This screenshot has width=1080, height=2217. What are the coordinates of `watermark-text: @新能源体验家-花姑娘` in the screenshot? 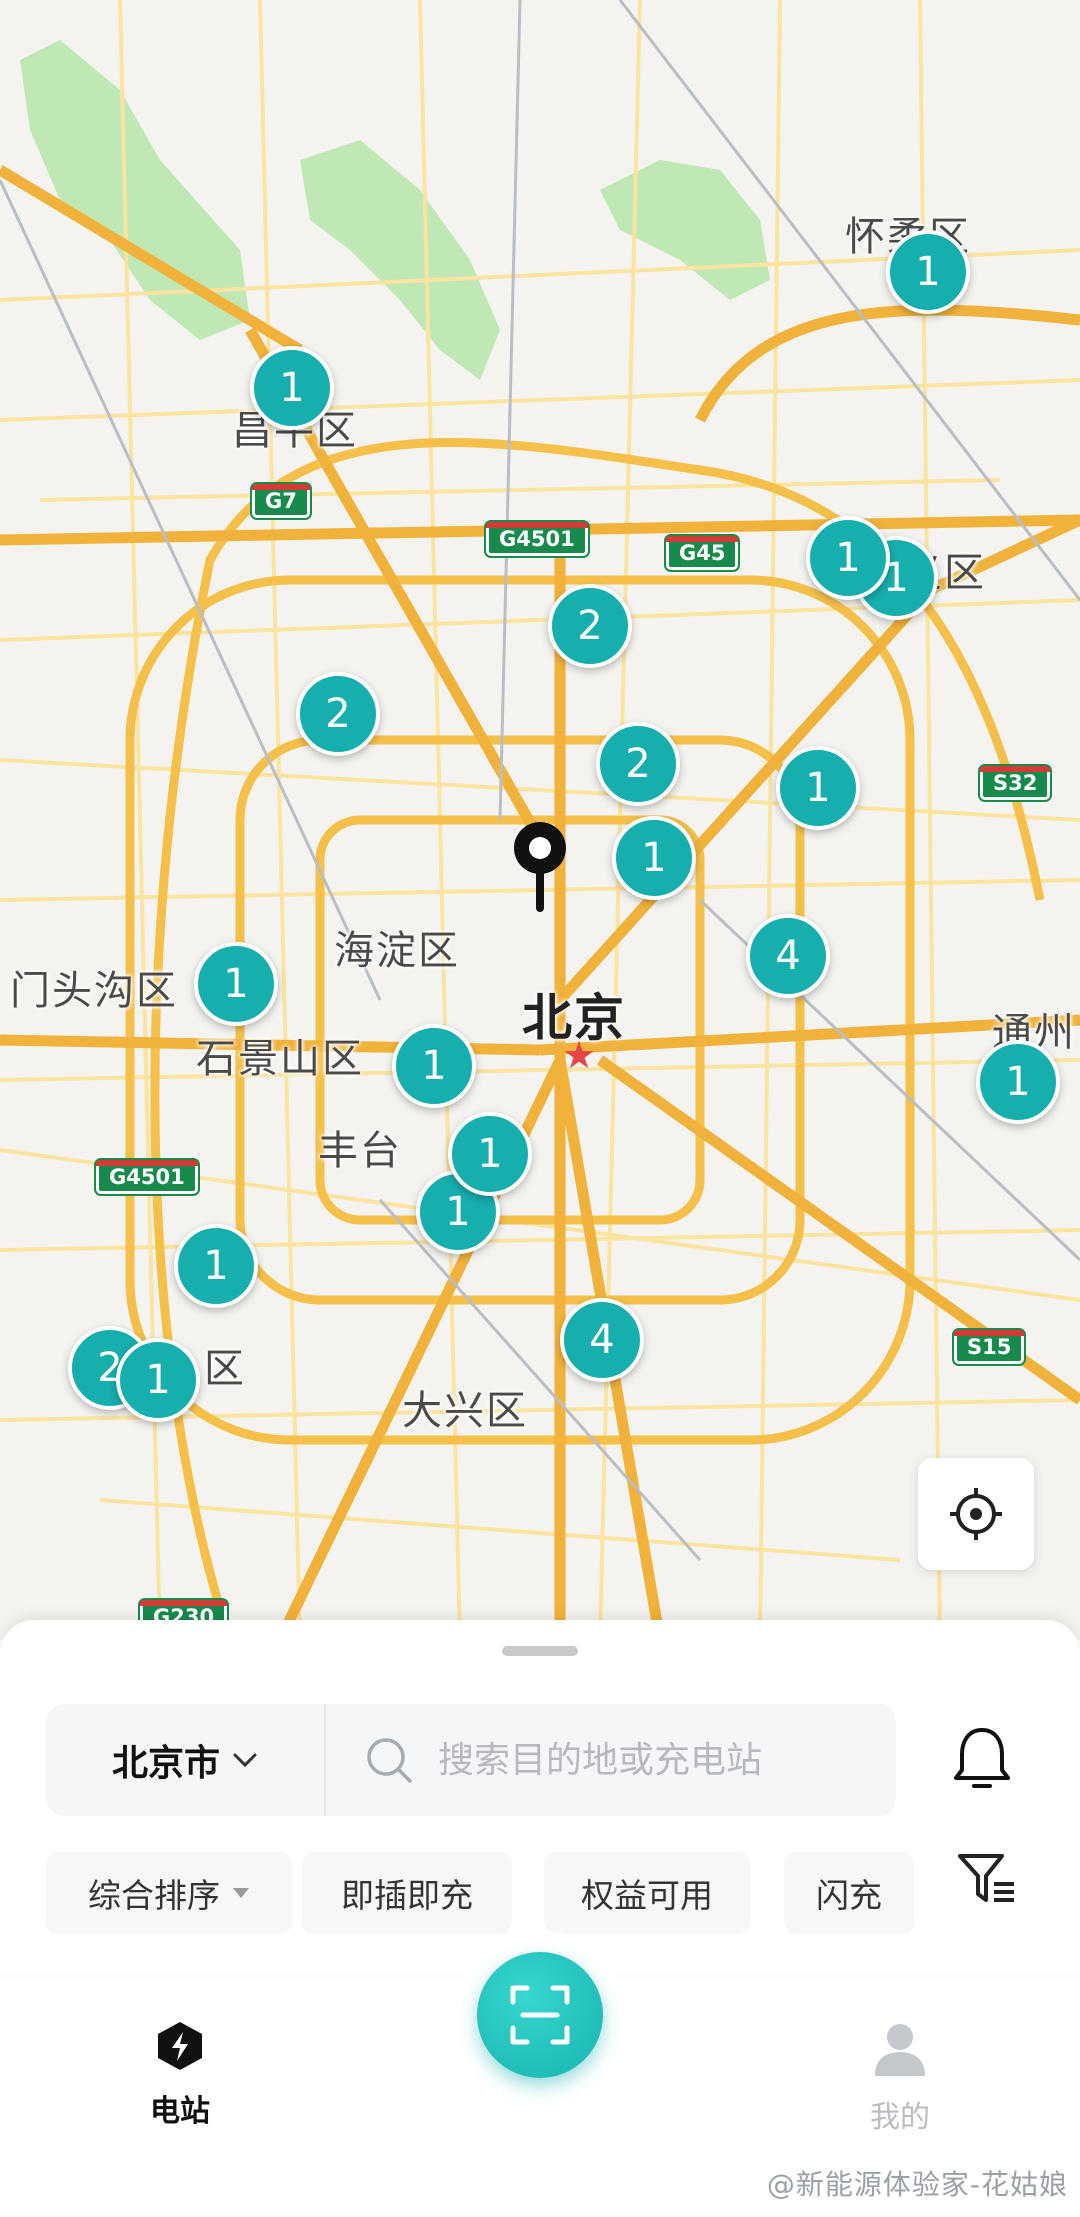 It's located at (917, 2184).